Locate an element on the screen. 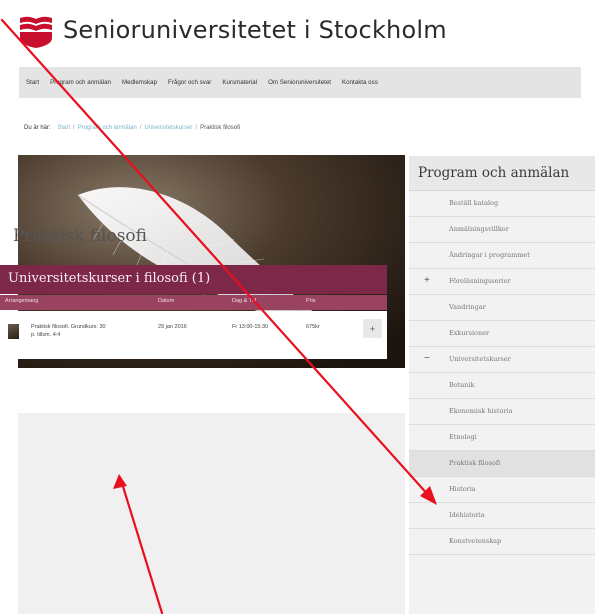 This screenshot has height=614, width=595. column-header-price: Pris is located at coordinates (311, 301).